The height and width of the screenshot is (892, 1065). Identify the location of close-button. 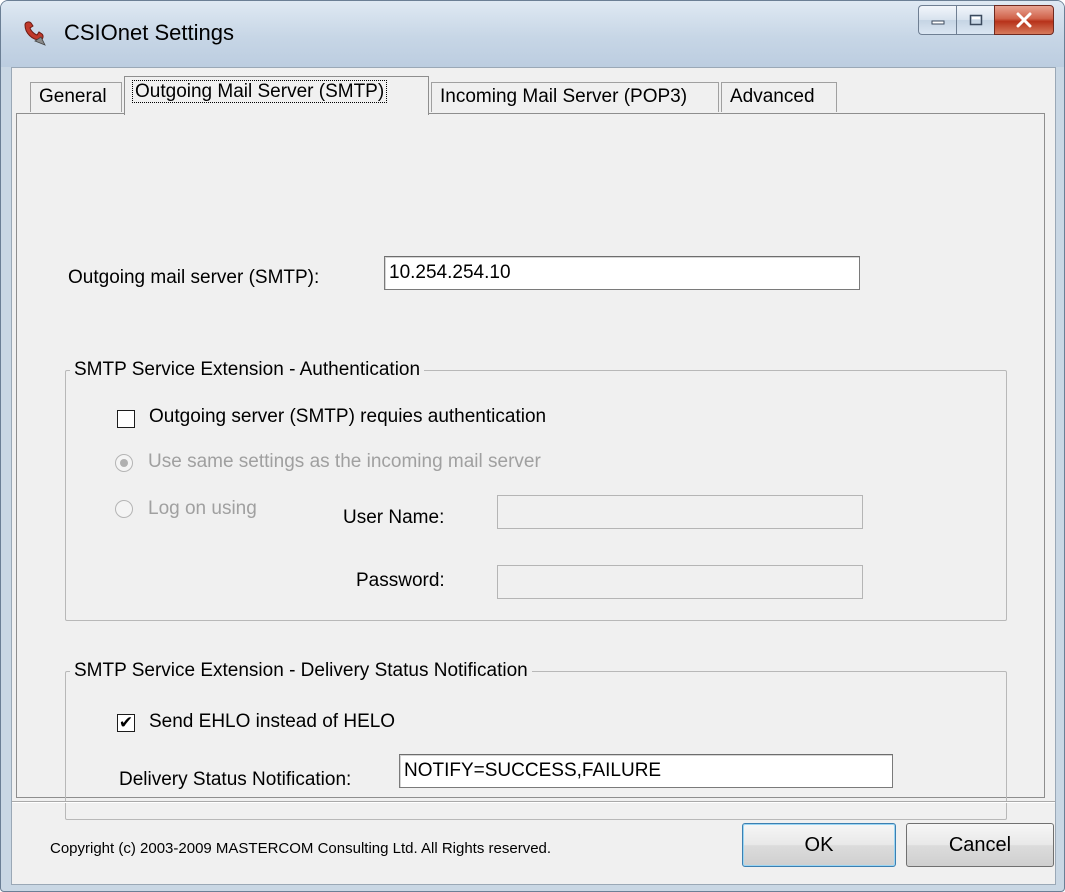
(1024, 20).